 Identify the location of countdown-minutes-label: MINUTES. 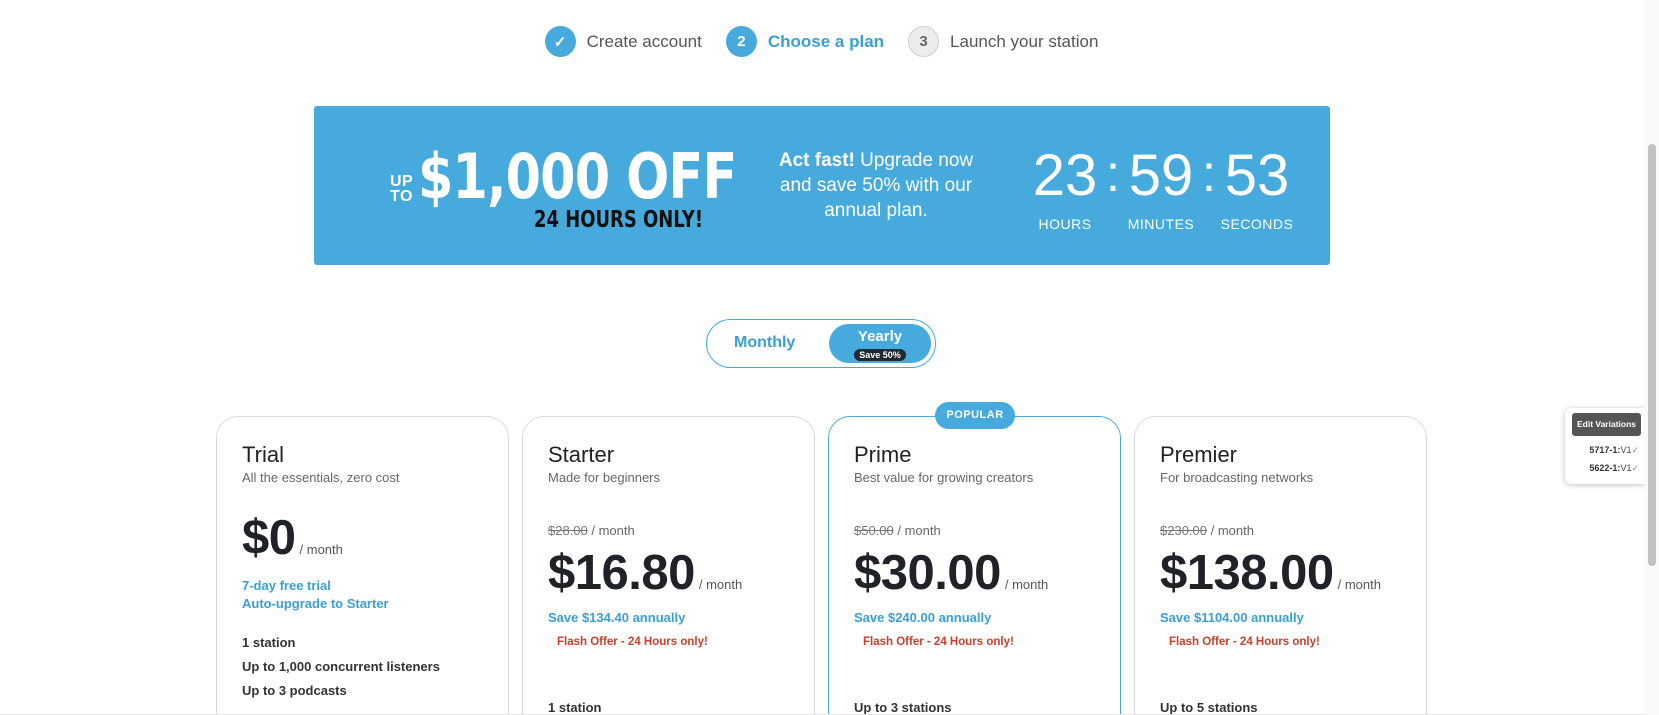
(1161, 224).